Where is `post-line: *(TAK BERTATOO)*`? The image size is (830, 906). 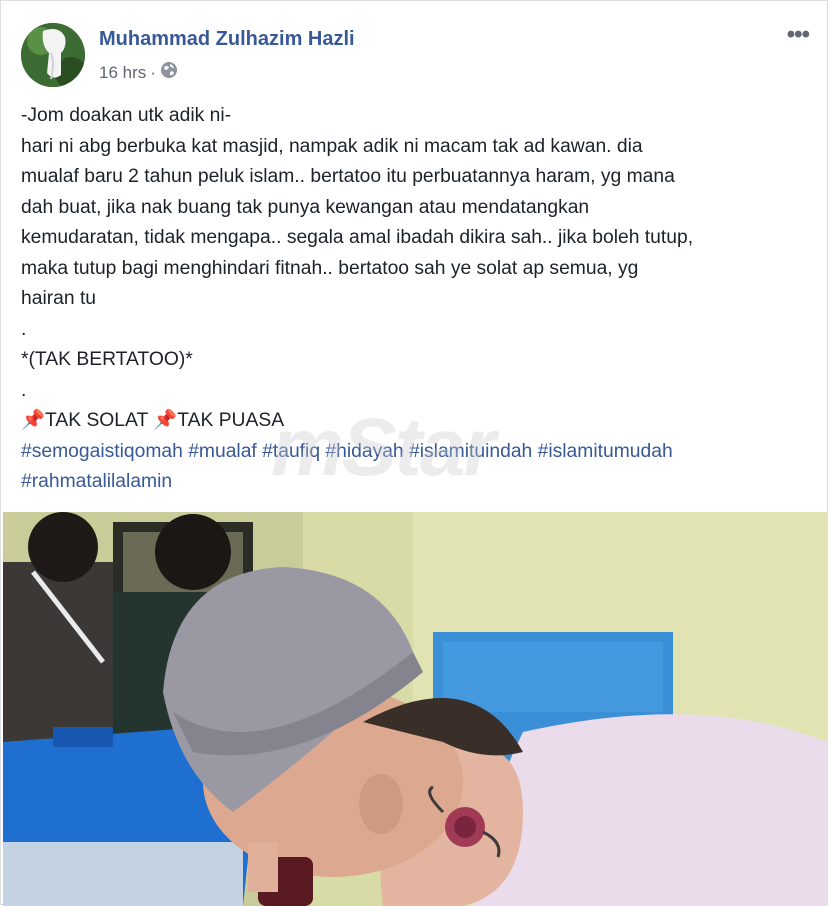
post-line: *(TAK BERTATOO)* is located at coordinates (107, 359).